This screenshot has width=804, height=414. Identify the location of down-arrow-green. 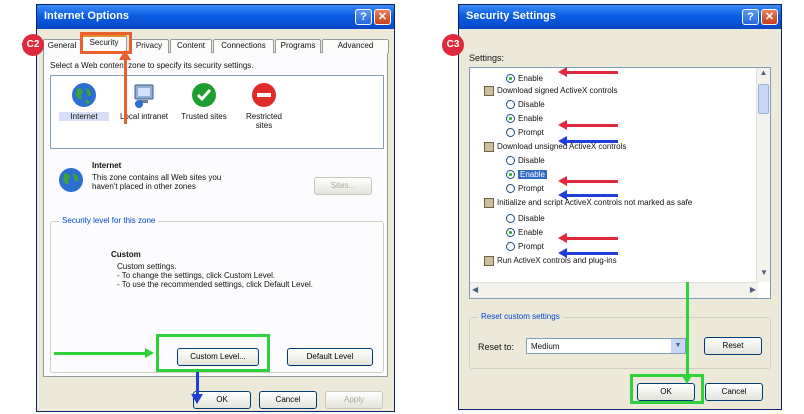
(687, 330).